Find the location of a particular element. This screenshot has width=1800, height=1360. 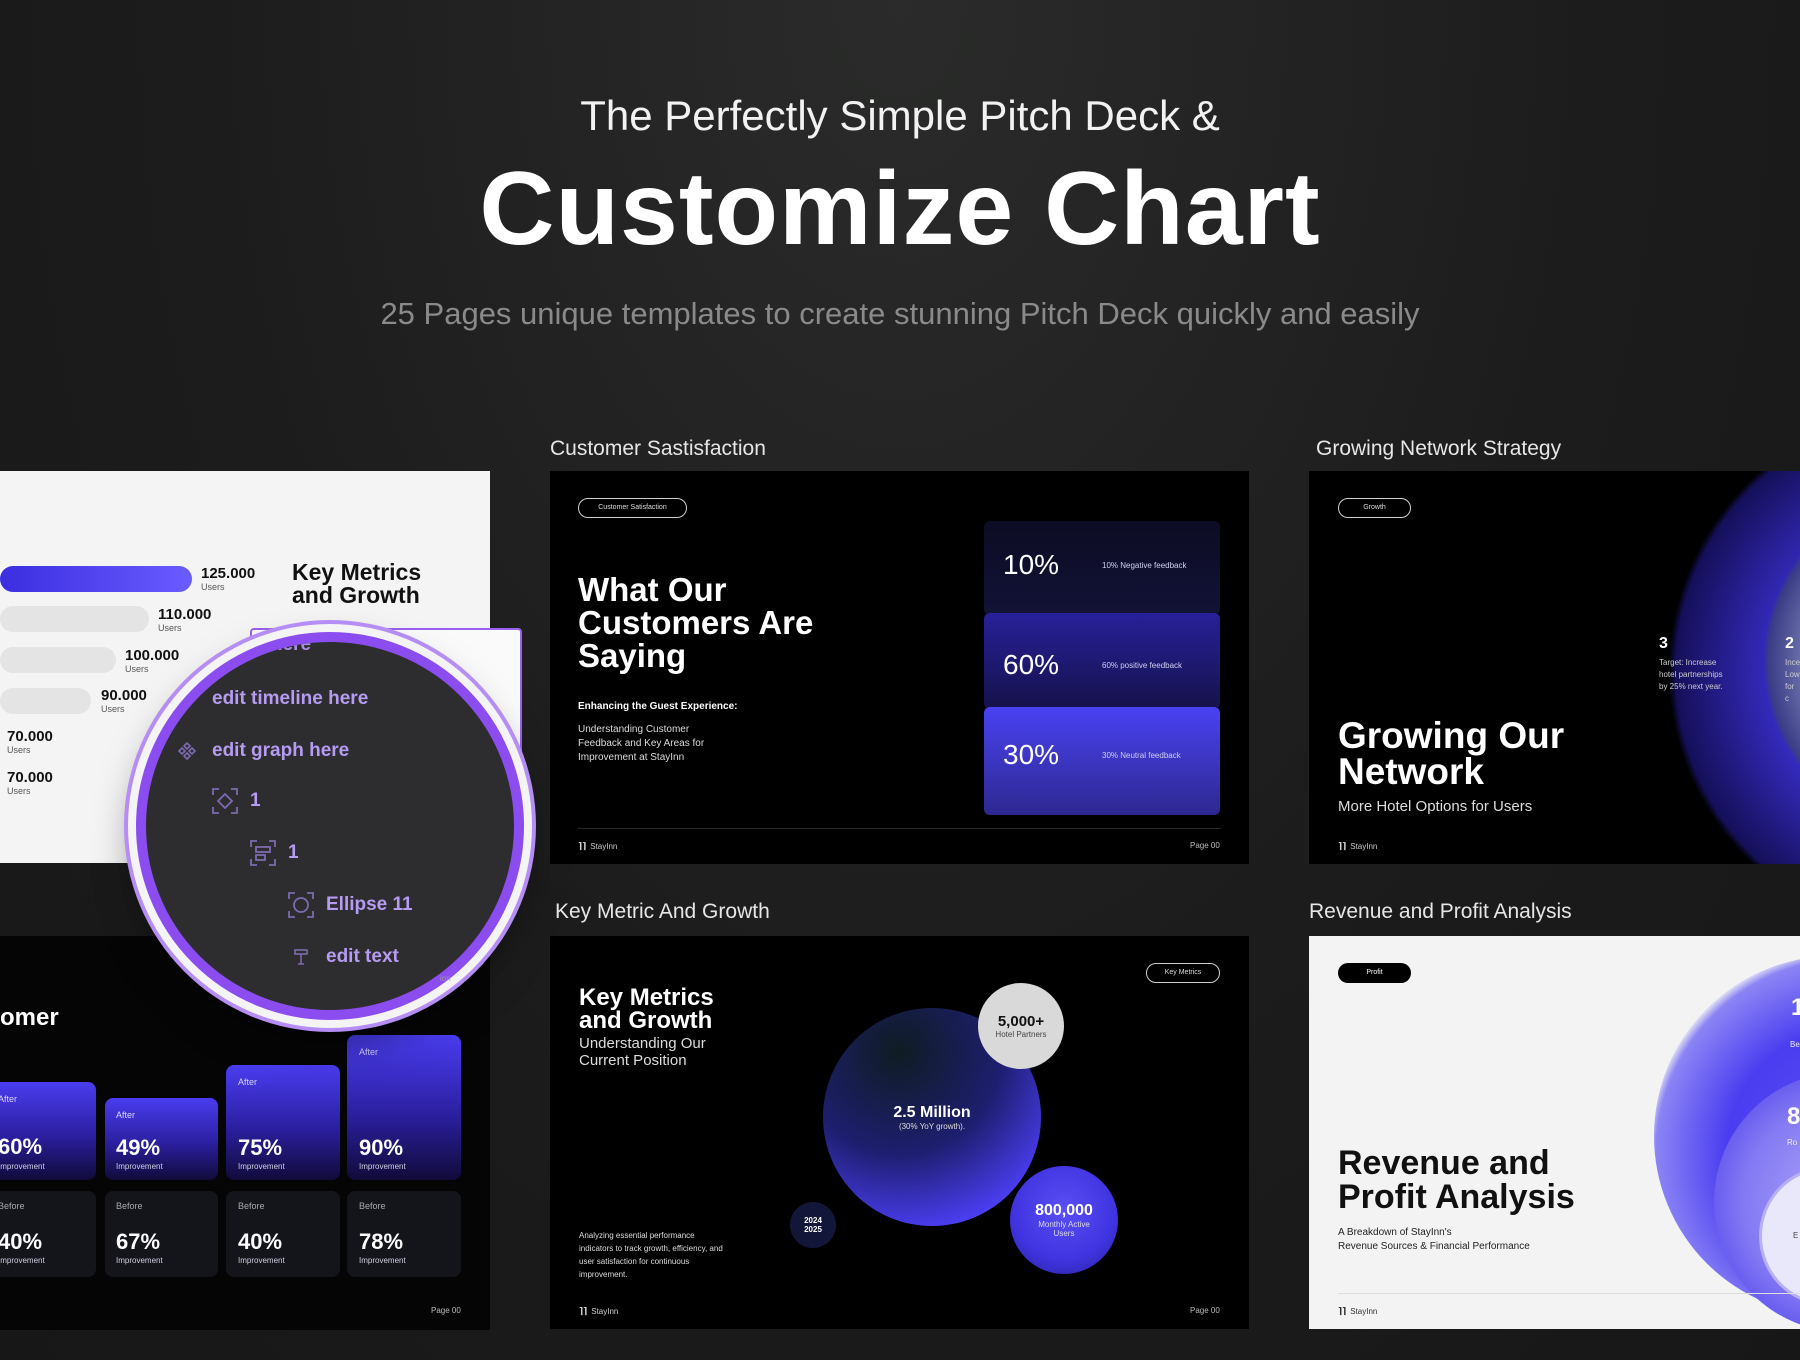

tag-pill: Growth is located at coordinates (1374, 508).